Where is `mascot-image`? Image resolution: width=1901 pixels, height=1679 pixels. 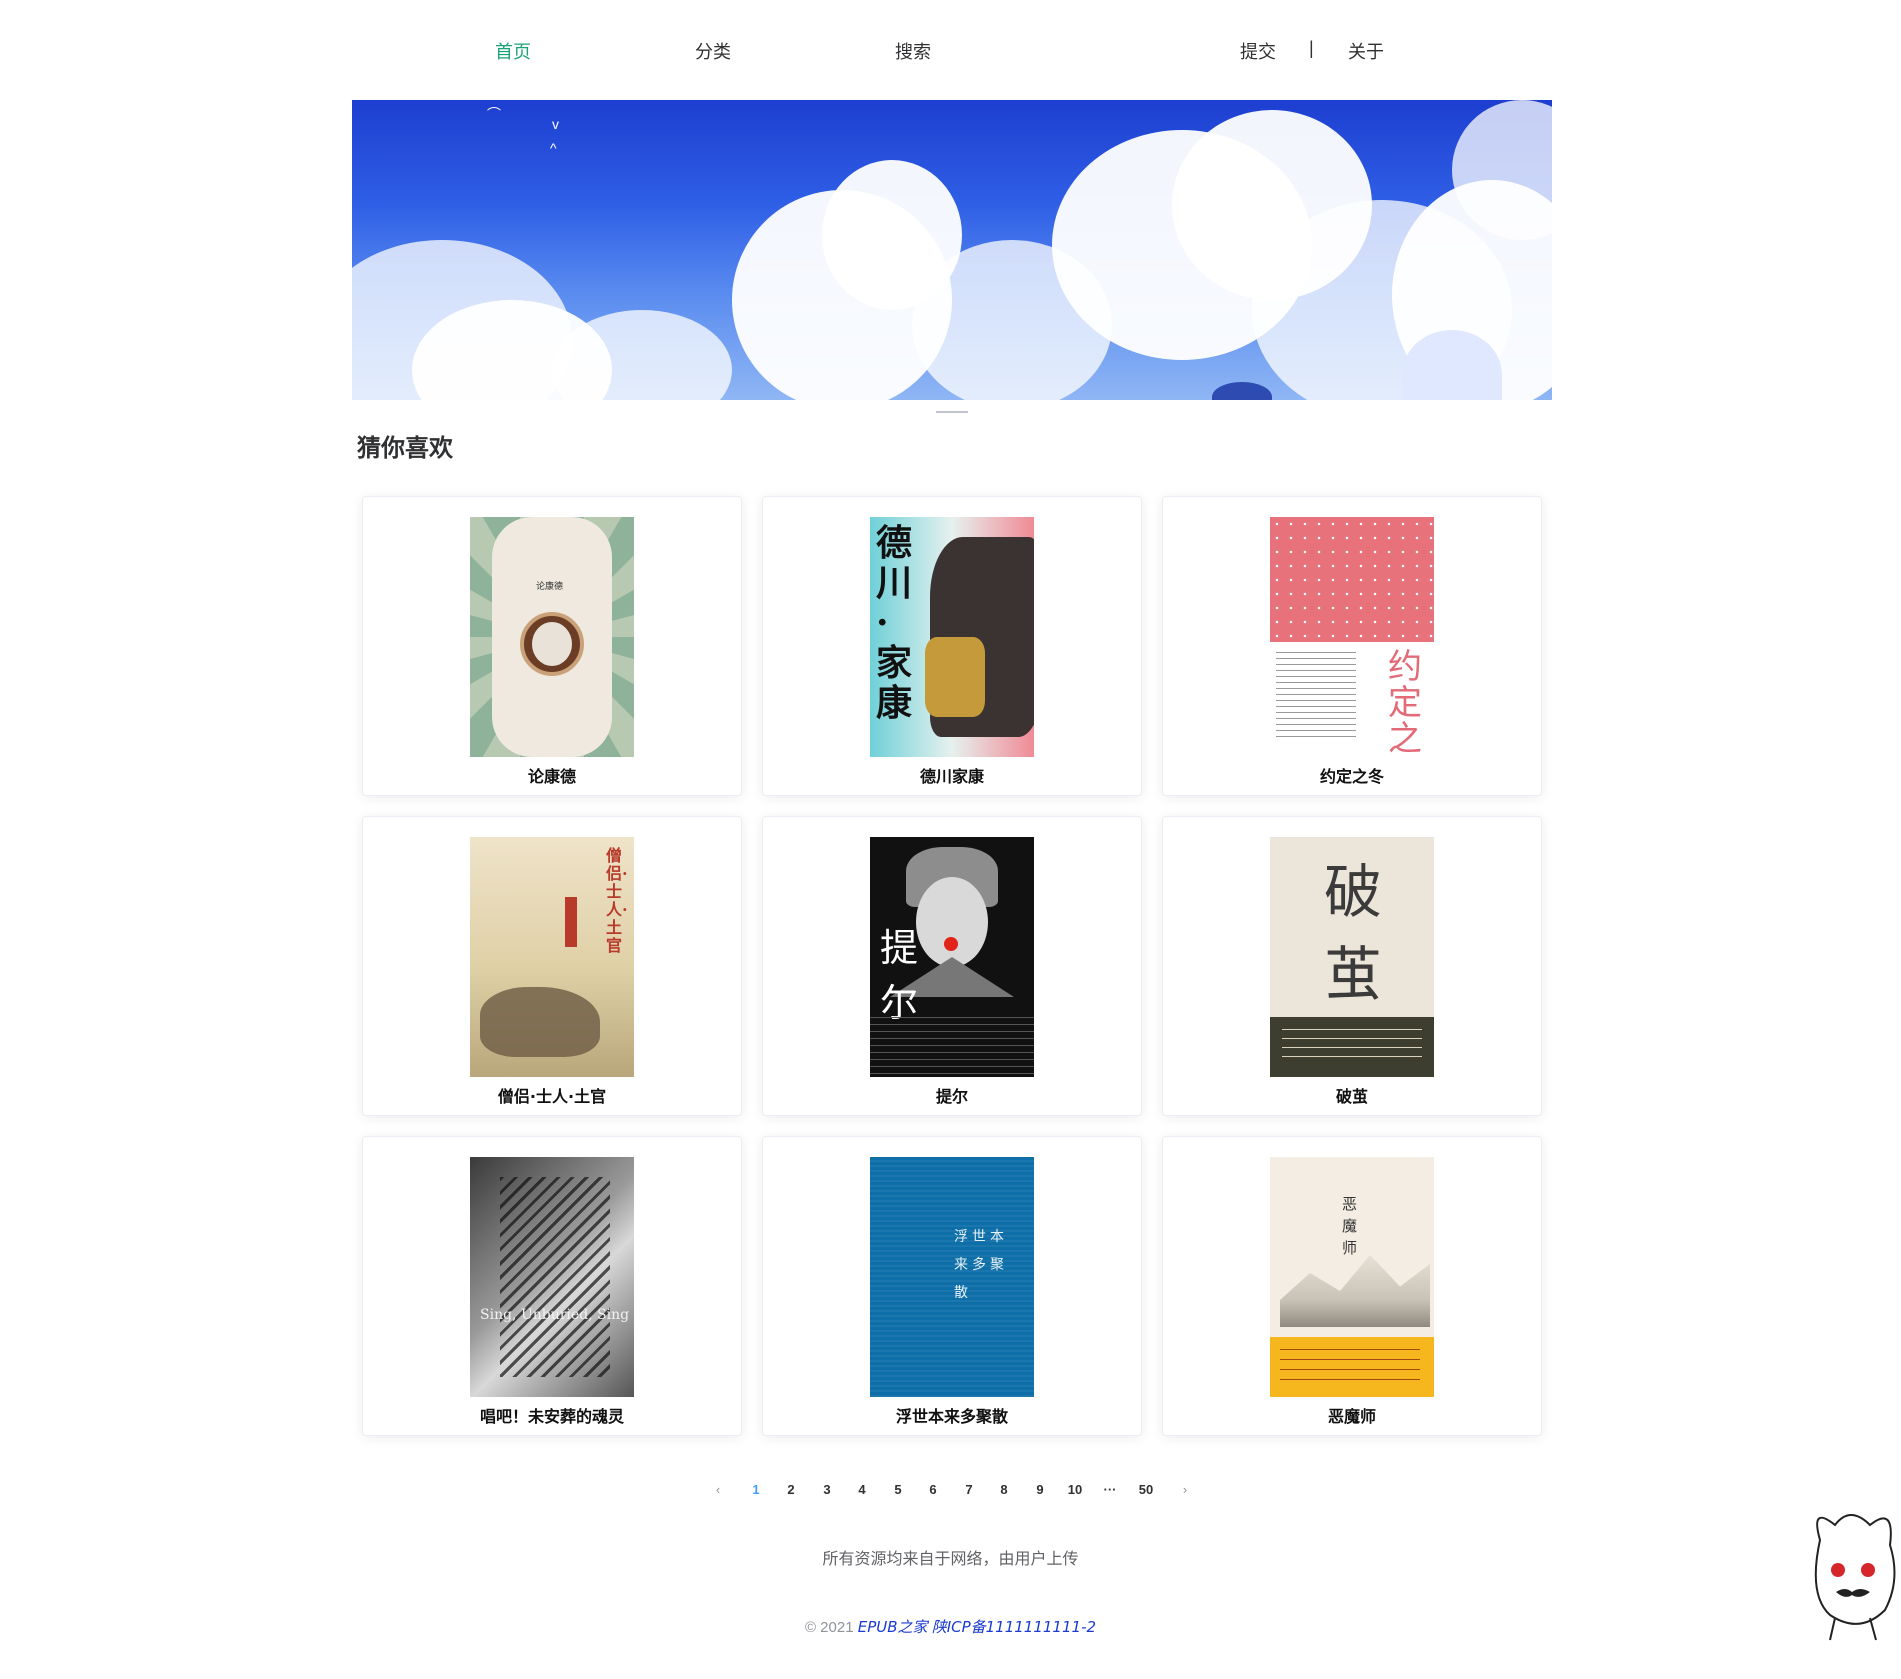
mascot-image is located at coordinates (1850, 1575).